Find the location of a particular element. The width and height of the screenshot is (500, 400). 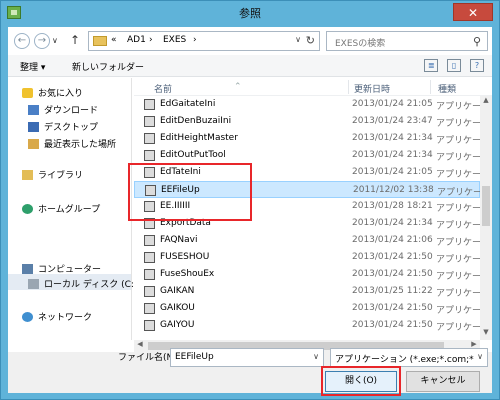

cancel-button: キャンセル is located at coordinates (443, 381).